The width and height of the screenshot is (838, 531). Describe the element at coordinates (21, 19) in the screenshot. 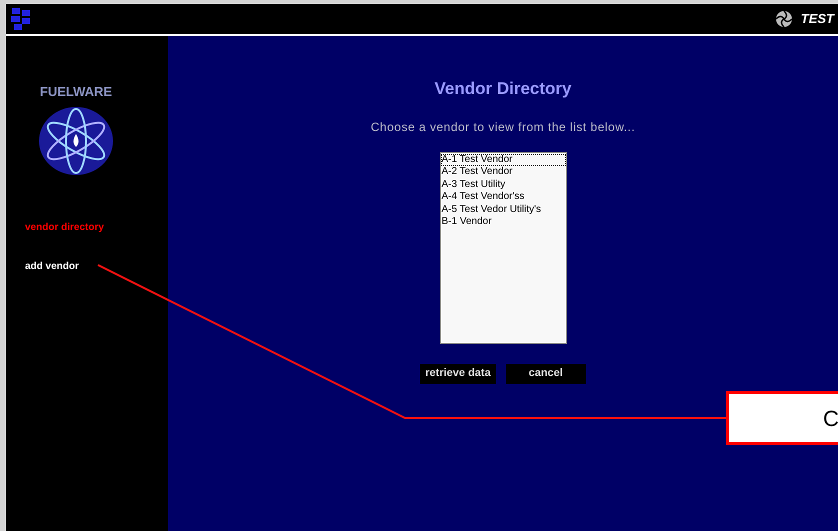

I see `app-grid-icon` at that location.